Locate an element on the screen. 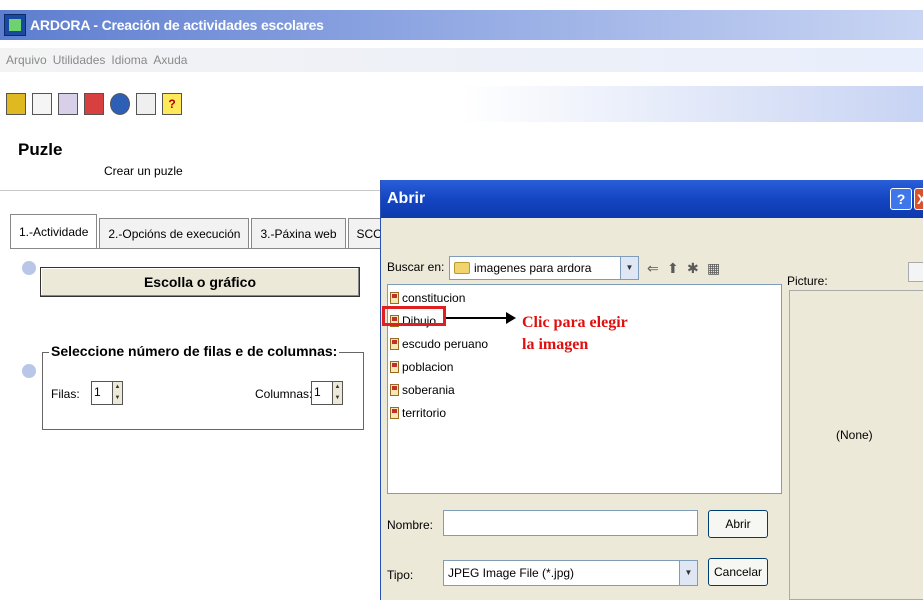  back-icon: ⇐ is located at coordinates (653, 268).